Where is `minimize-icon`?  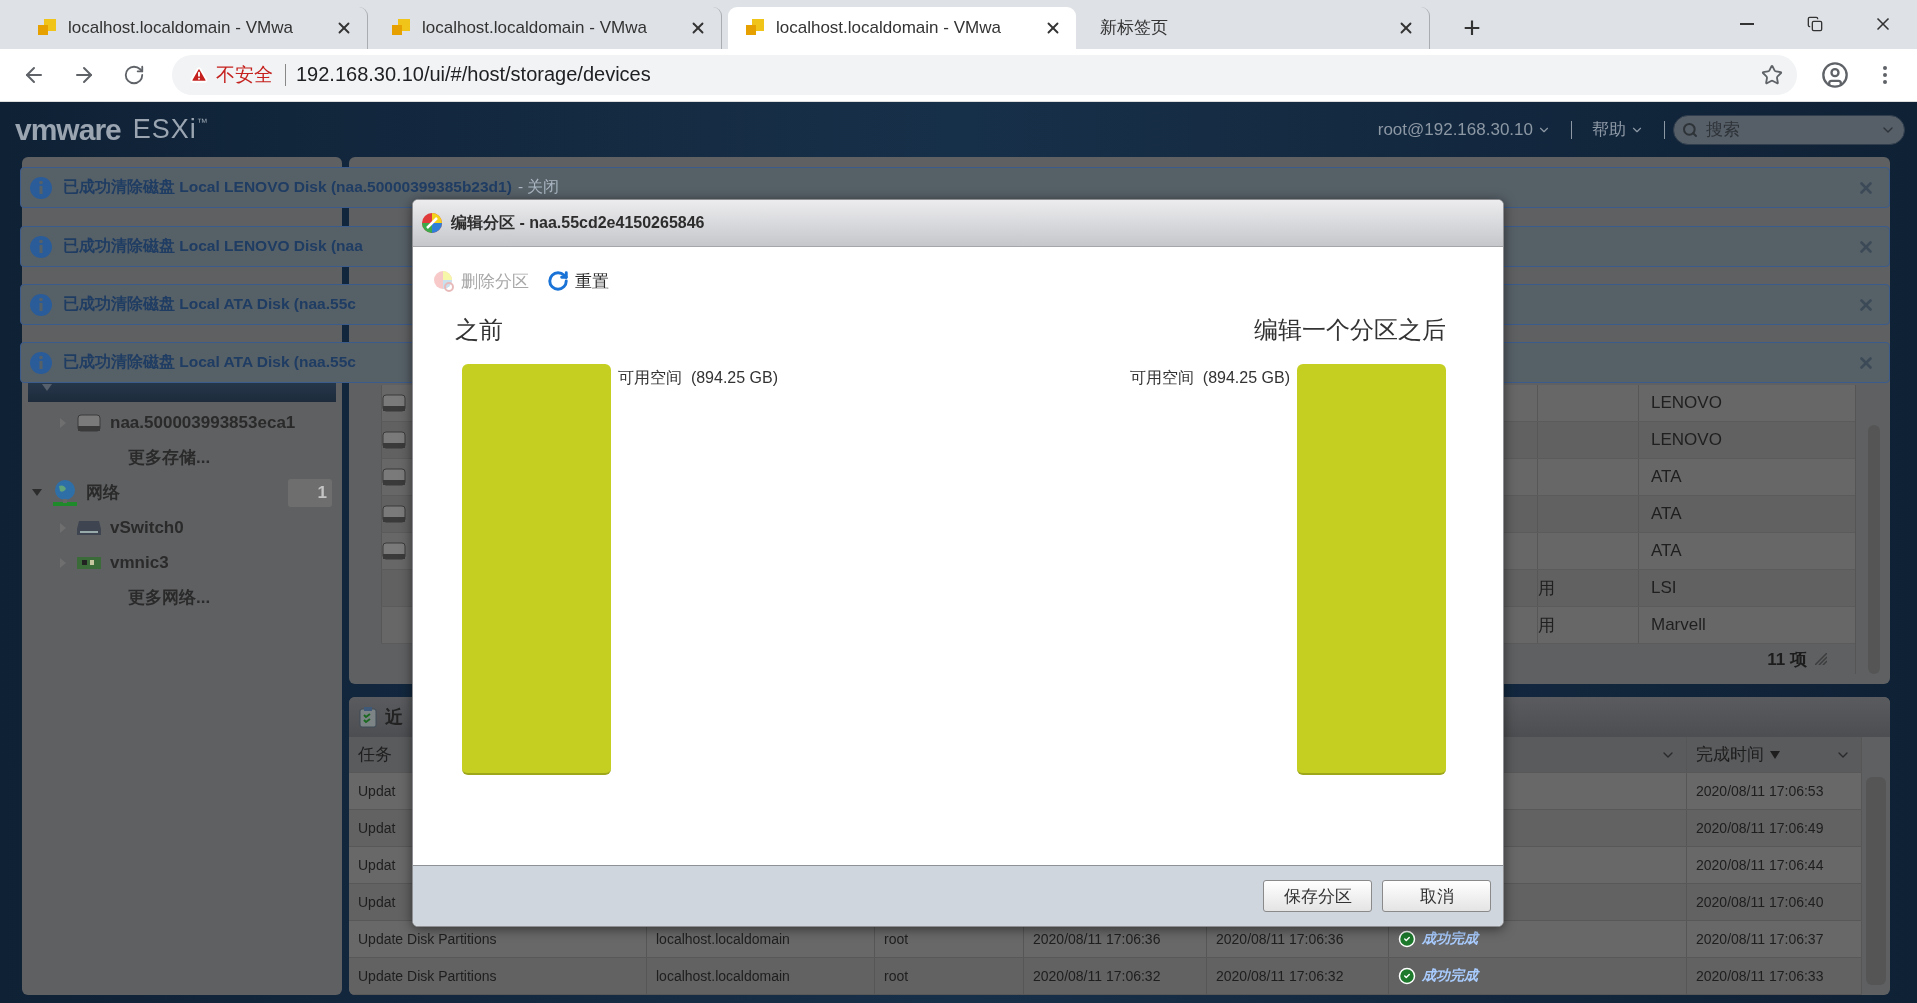 minimize-icon is located at coordinates (1747, 24).